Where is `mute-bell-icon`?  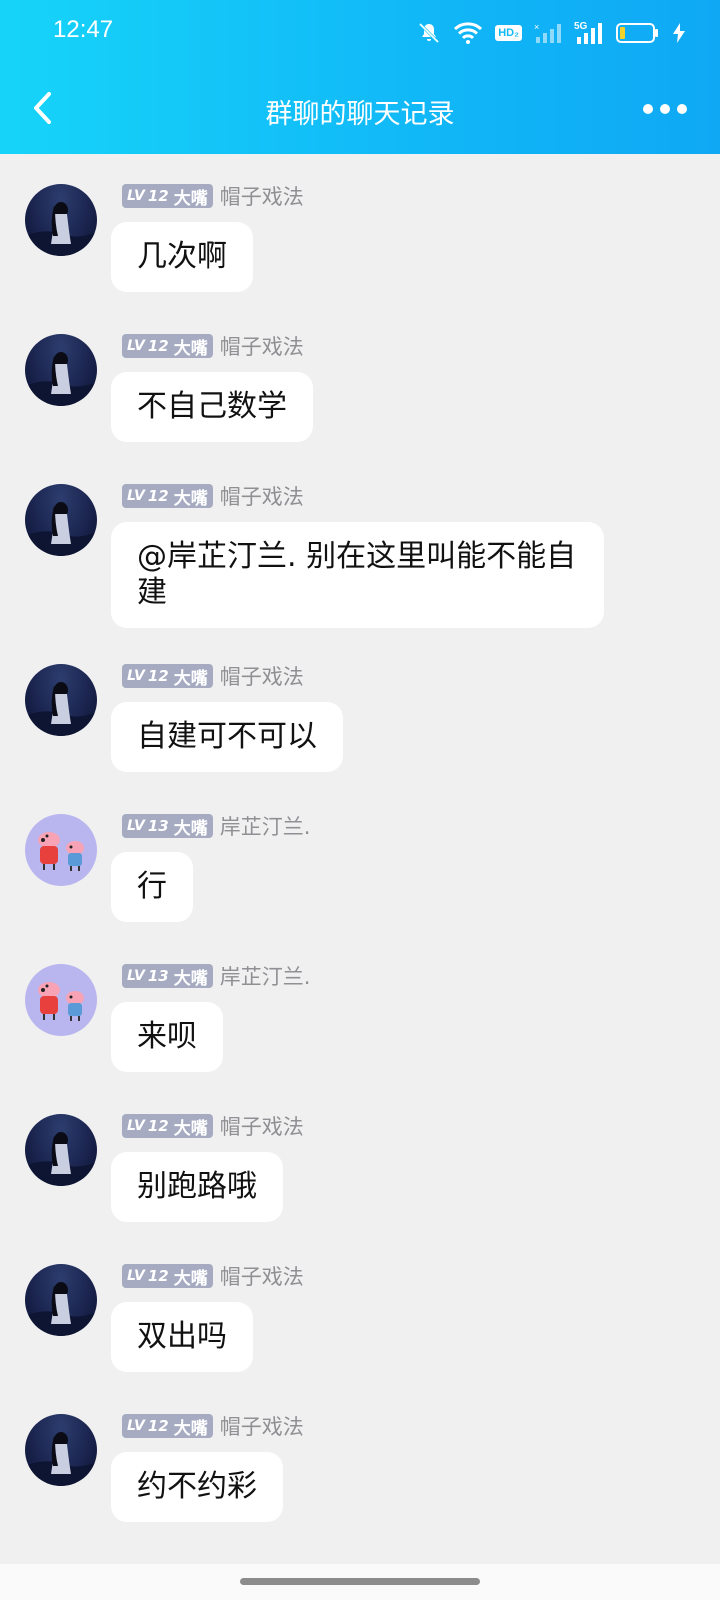
mute-bell-icon is located at coordinates (429, 33).